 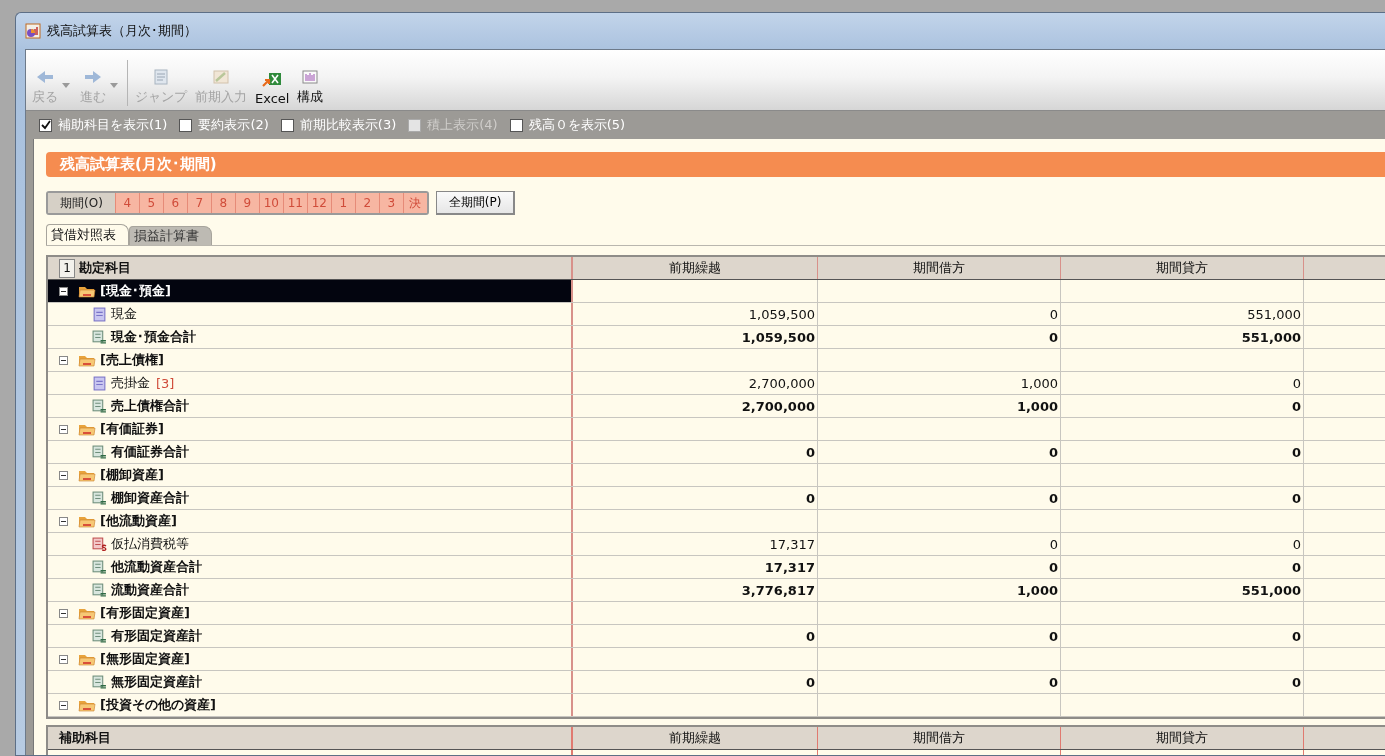 What do you see at coordinates (716, 705) in the screenshot?
I see `tree-row: [投資その他の資産]` at bounding box center [716, 705].